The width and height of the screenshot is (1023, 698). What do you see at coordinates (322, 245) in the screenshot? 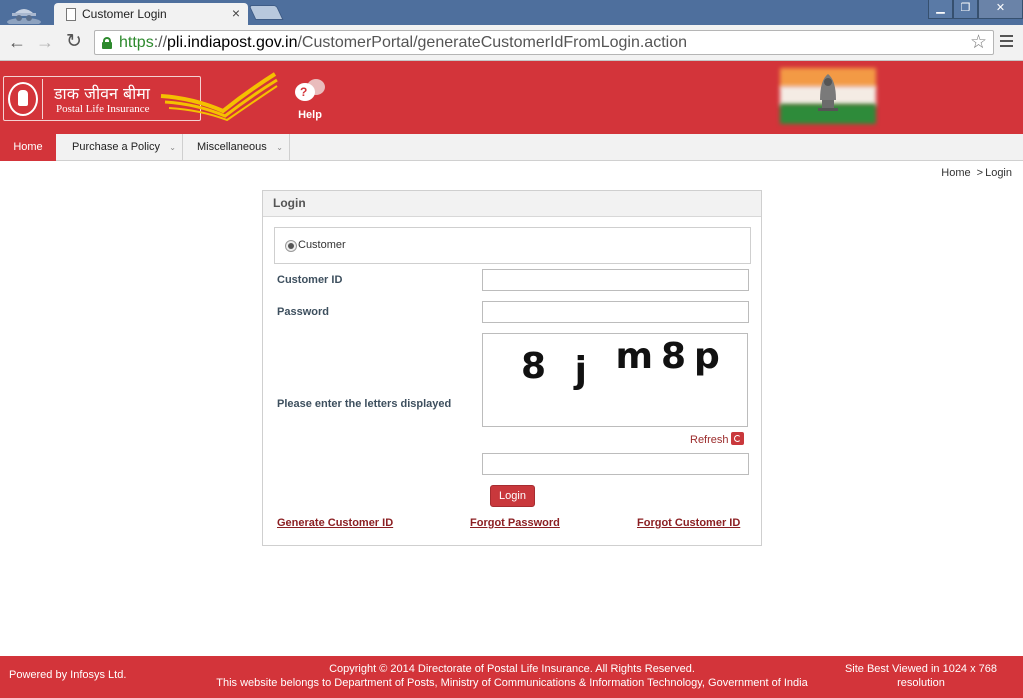
I see `customer-radio-label: Customer` at bounding box center [322, 245].